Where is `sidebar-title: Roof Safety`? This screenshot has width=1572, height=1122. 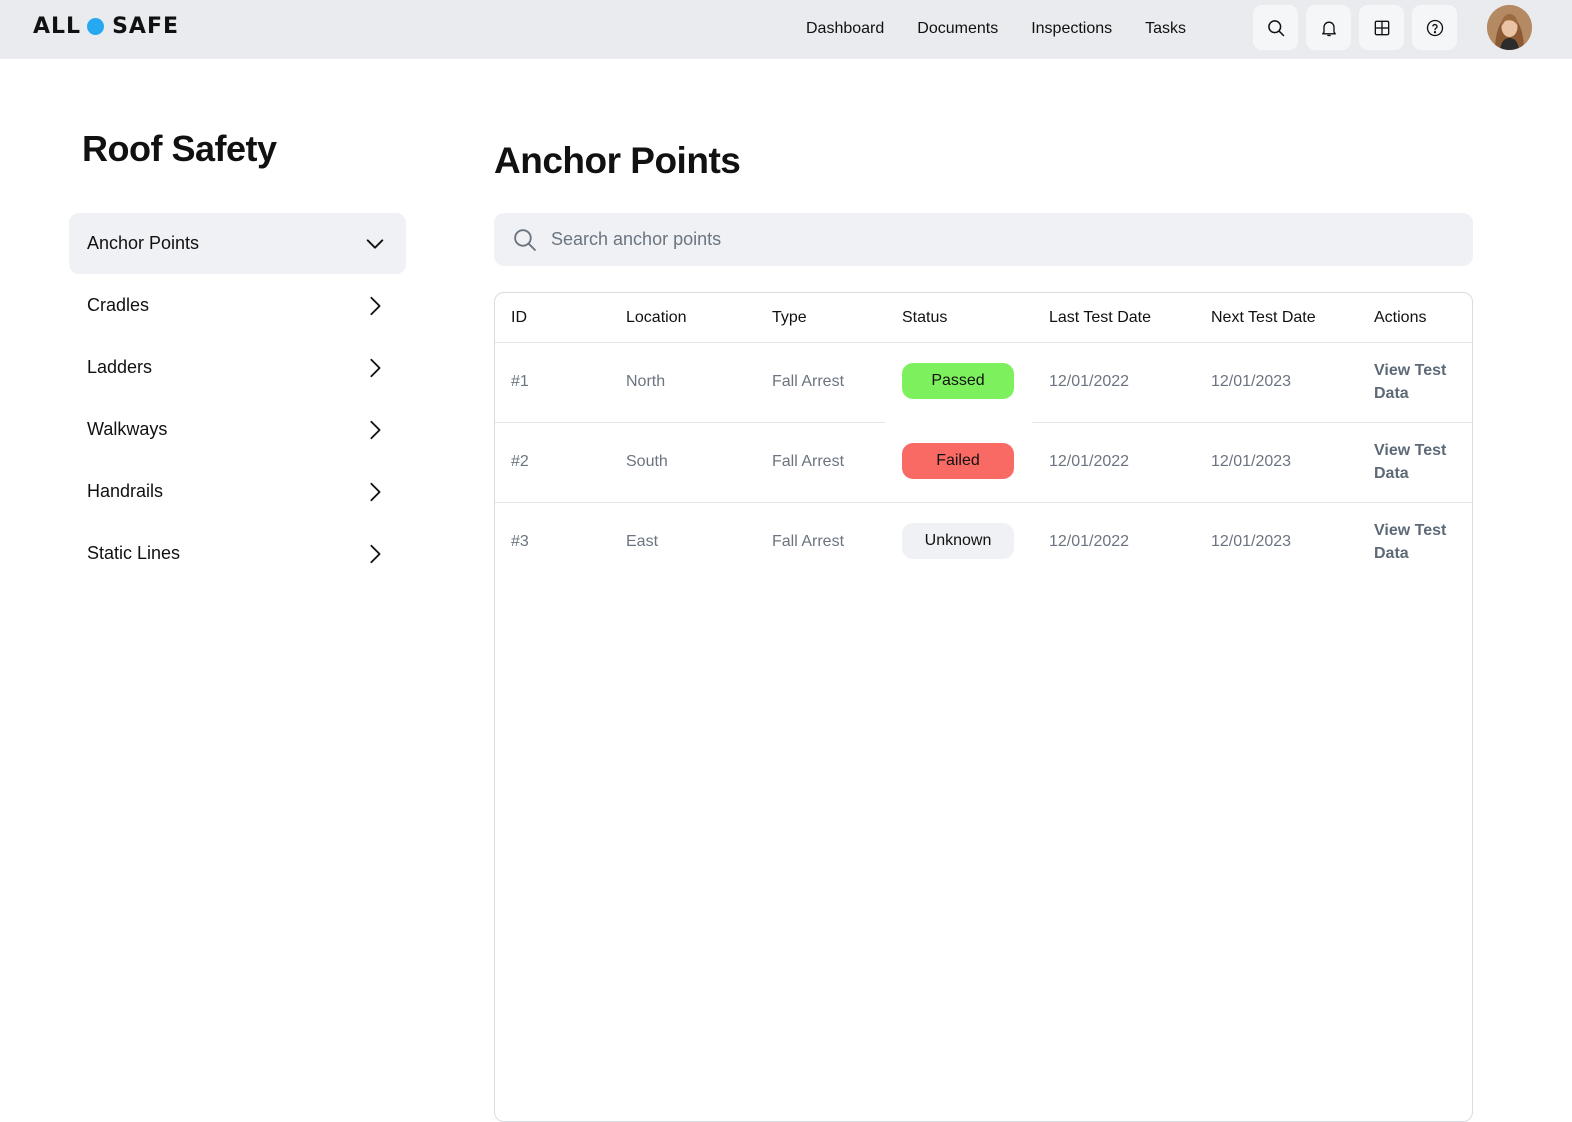 sidebar-title: Roof Safety is located at coordinates (179, 148).